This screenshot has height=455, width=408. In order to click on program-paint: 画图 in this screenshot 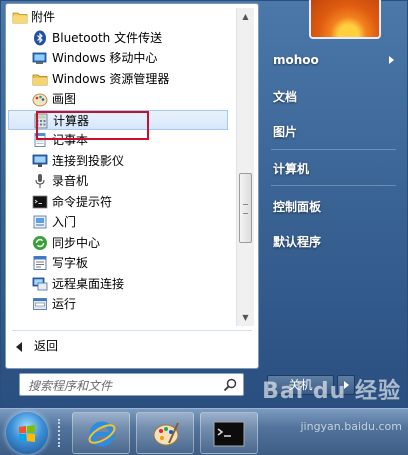, I will do `click(118, 99)`.